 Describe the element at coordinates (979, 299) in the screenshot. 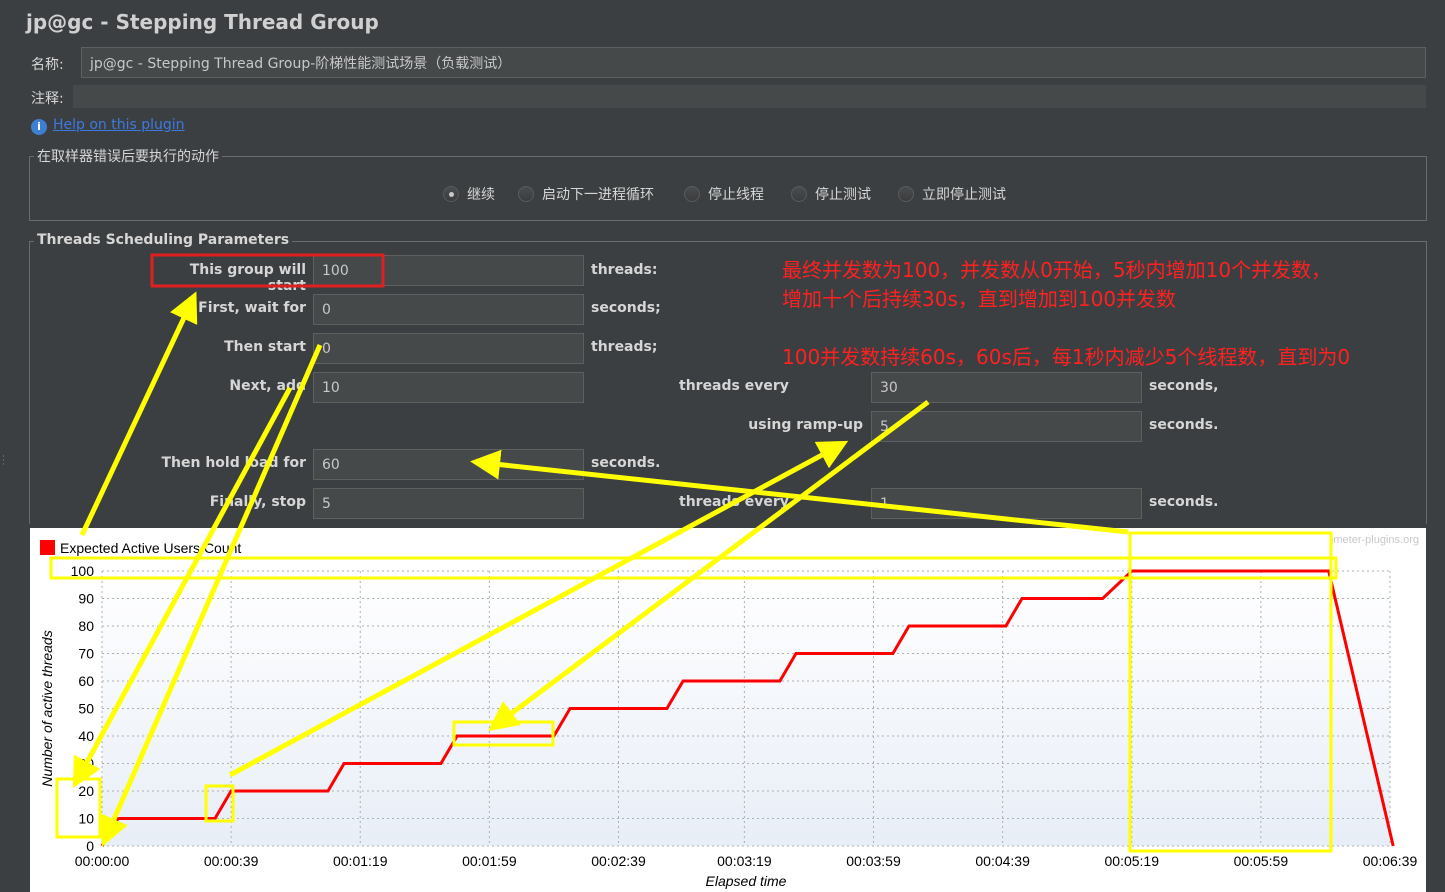

I see `annotation-line-2: 增加十个后持续30s，直到增加到100并发数` at that location.